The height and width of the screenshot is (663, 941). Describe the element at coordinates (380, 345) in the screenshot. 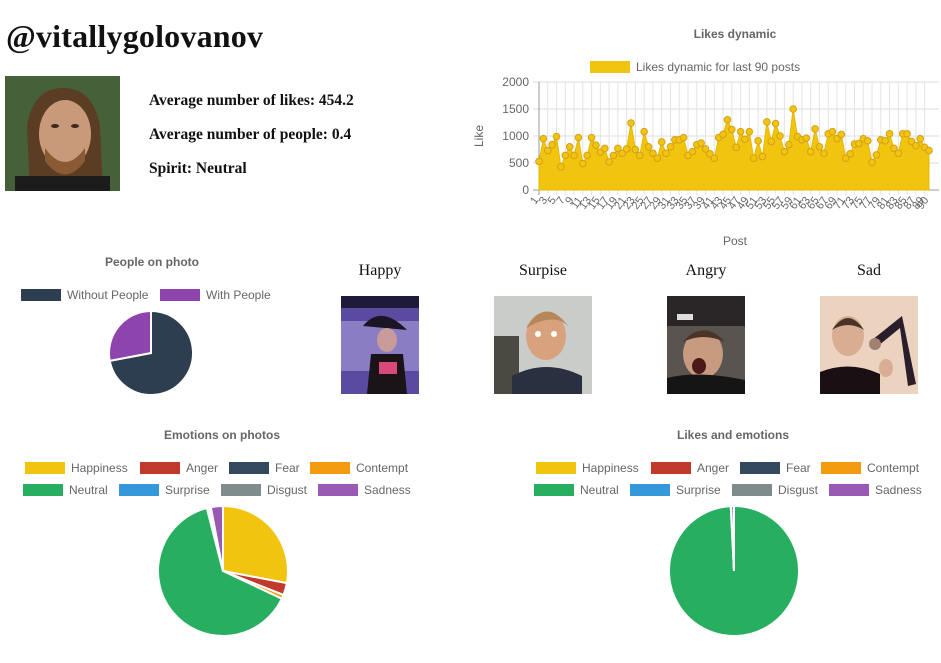

I see `happy-photo` at that location.